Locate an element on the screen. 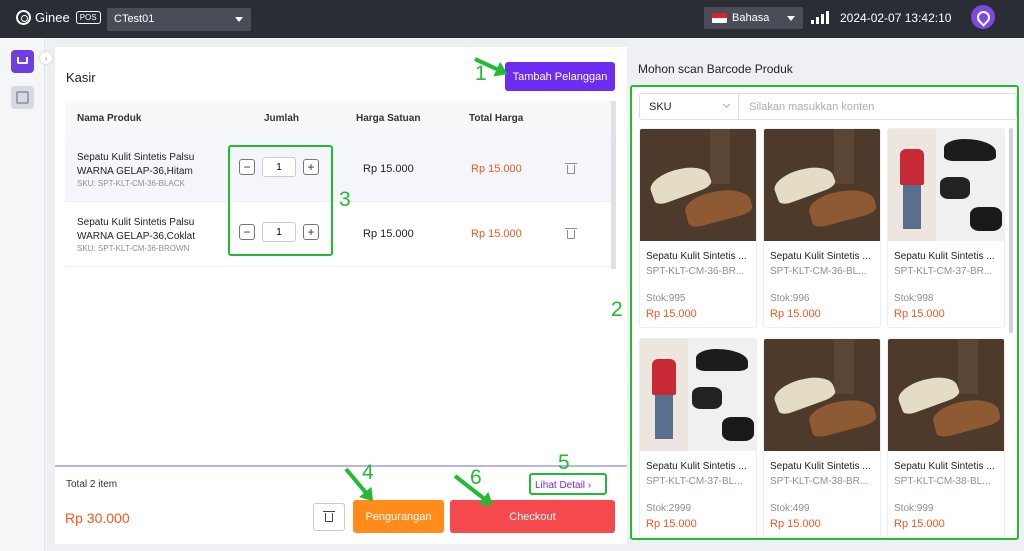  search-bar: SKU is located at coordinates (828, 106).